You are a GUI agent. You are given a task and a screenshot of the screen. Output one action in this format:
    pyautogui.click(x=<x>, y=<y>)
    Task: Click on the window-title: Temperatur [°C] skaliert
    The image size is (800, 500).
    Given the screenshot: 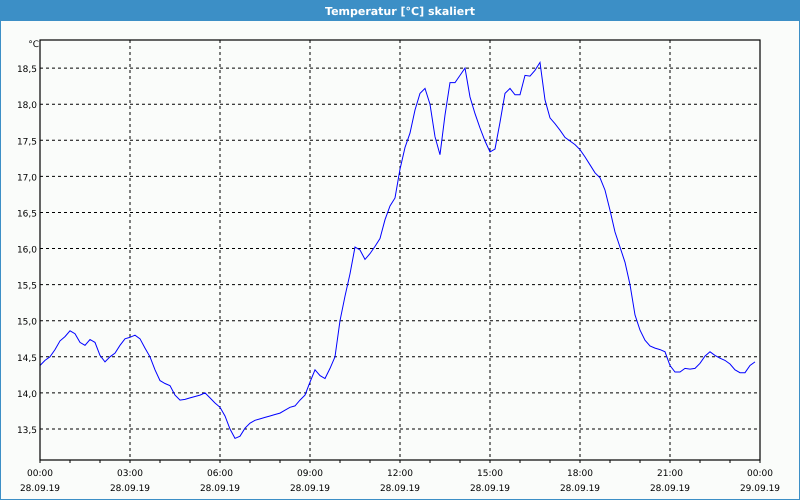 What is the action you would take?
    pyautogui.click(x=400, y=11)
    